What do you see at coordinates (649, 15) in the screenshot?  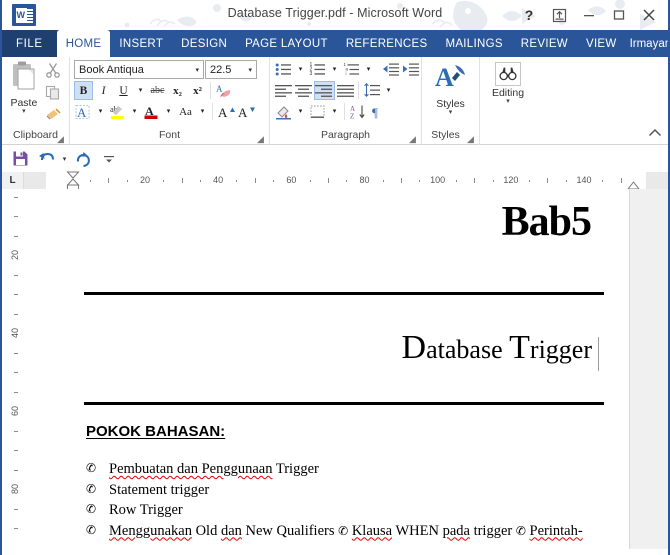 I see `close-icon` at bounding box center [649, 15].